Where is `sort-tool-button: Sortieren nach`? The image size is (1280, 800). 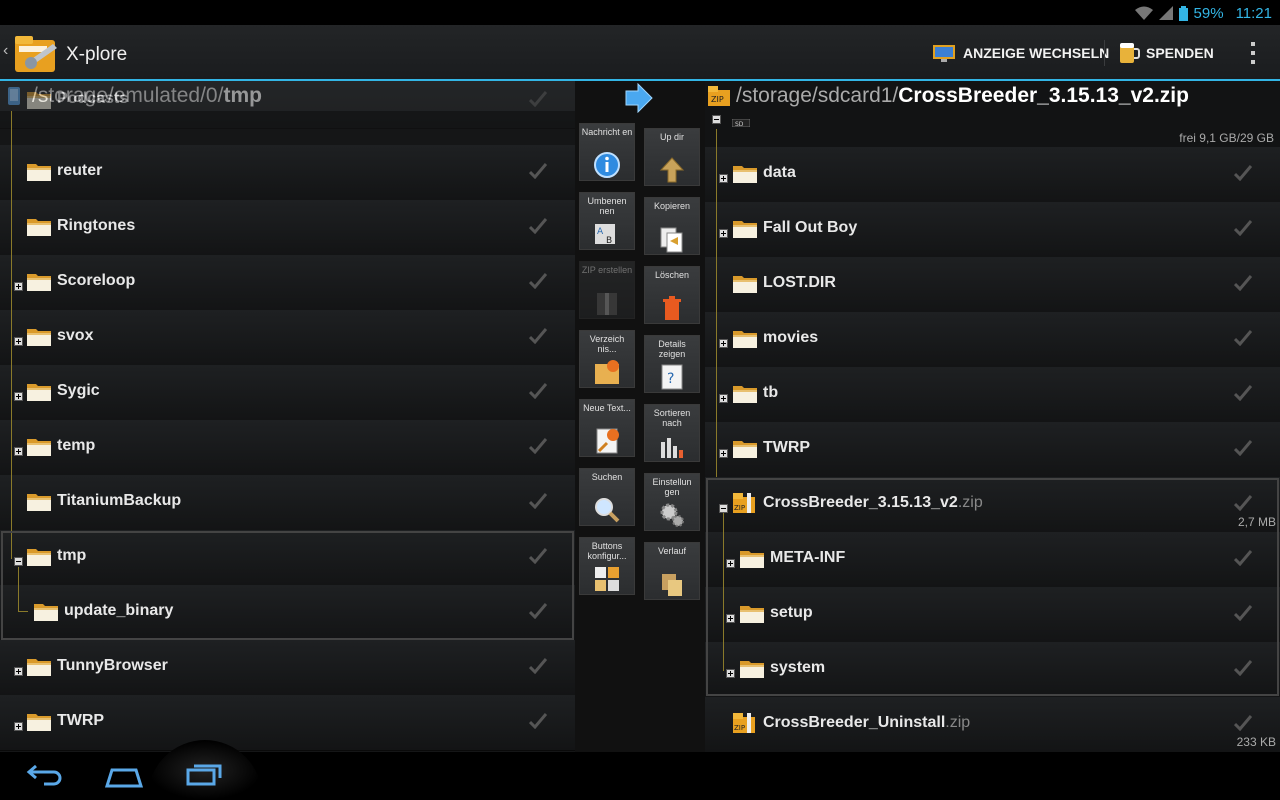 sort-tool-button: Sortieren nach is located at coordinates (672, 433).